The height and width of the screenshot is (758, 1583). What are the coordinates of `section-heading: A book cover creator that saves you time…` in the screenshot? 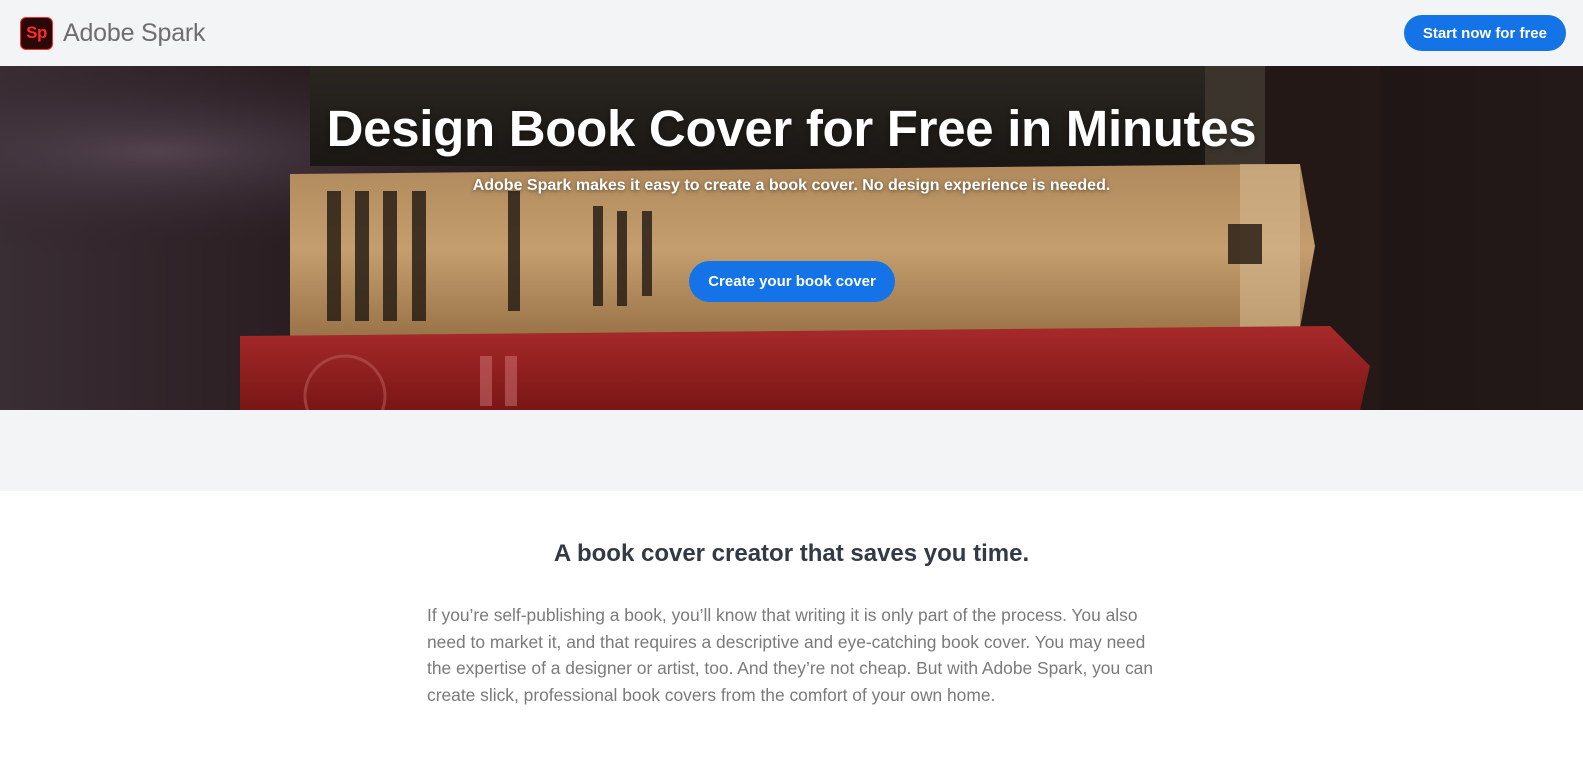 It's located at (791, 553).